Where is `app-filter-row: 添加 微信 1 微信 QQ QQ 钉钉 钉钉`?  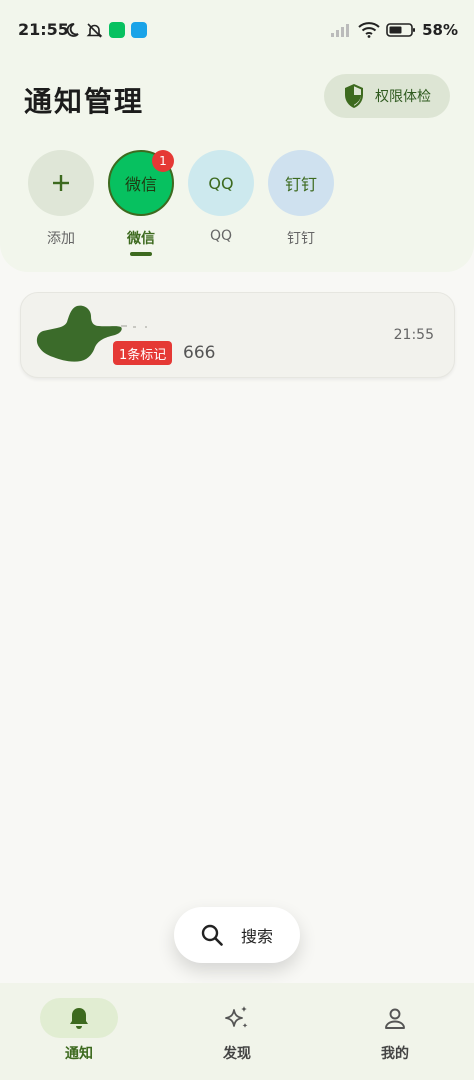 app-filter-row: 添加 微信 1 微信 QQ QQ 钉钉 钉钉 is located at coordinates (181, 203).